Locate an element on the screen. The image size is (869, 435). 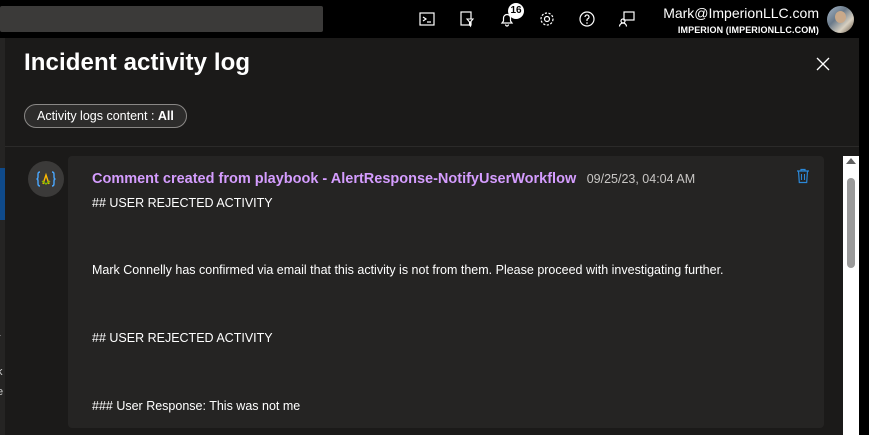
scrollbar is located at coordinates (851, 295).